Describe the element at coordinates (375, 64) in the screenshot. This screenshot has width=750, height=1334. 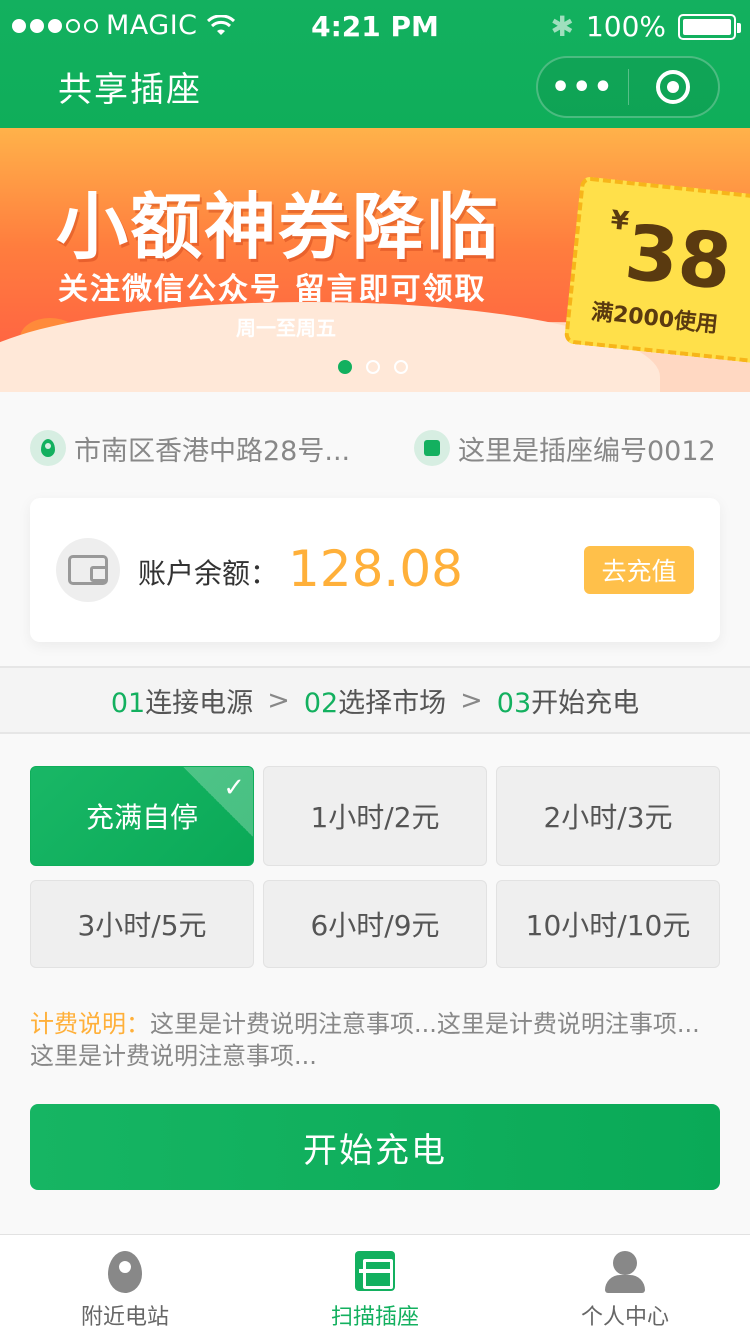
I see `app-header: MAGIC 4:21 PM ✱ 100% 共享插座 •••` at that location.